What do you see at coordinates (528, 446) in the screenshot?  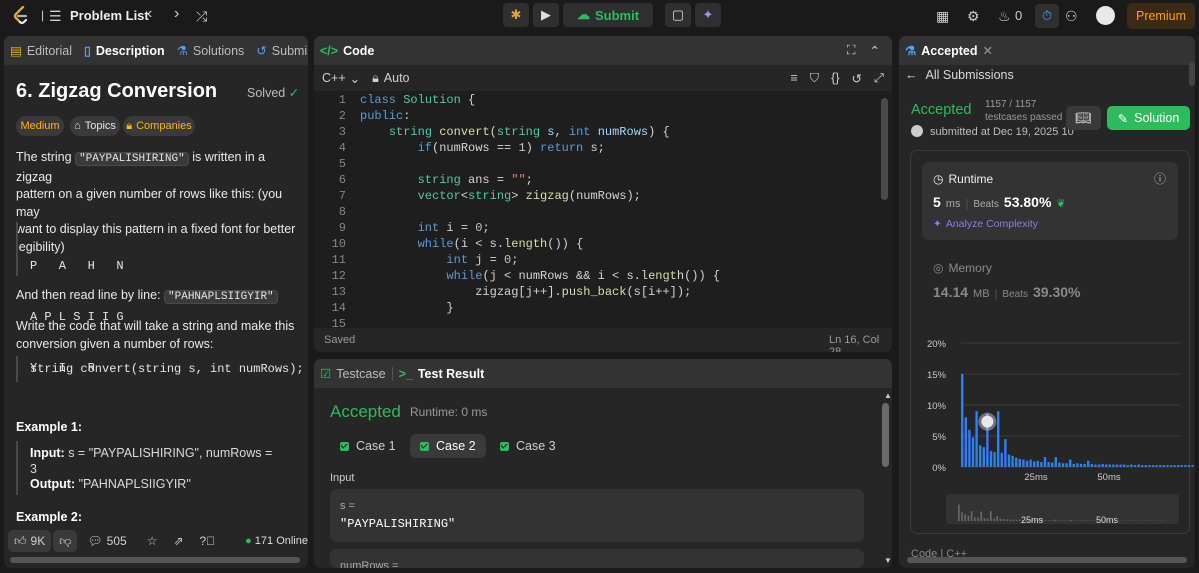 I see `case-3-tab: Case 3` at bounding box center [528, 446].